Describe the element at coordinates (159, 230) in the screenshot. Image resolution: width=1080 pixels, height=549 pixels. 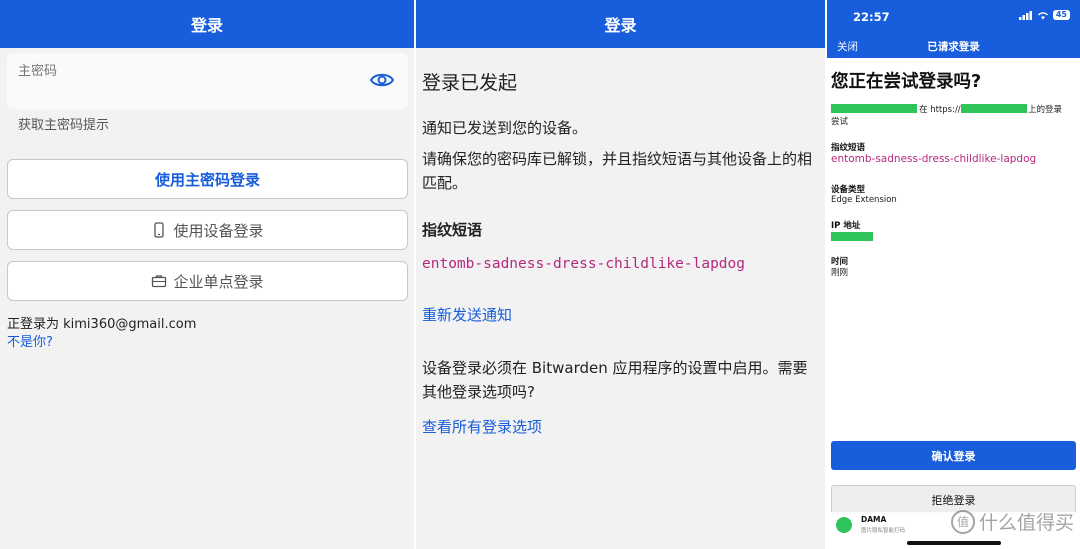
I see `mobile-icon` at that location.